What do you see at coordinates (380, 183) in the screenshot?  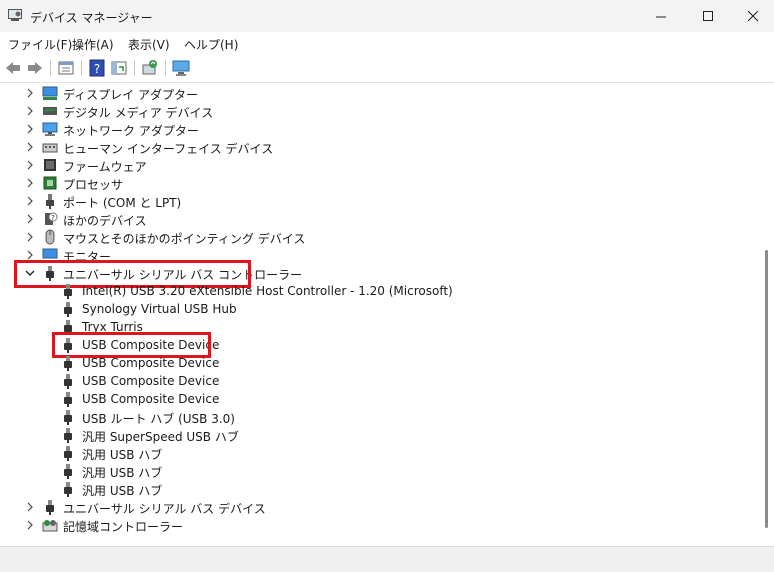 I see `tree-item-processors: プロセッサ` at bounding box center [380, 183].